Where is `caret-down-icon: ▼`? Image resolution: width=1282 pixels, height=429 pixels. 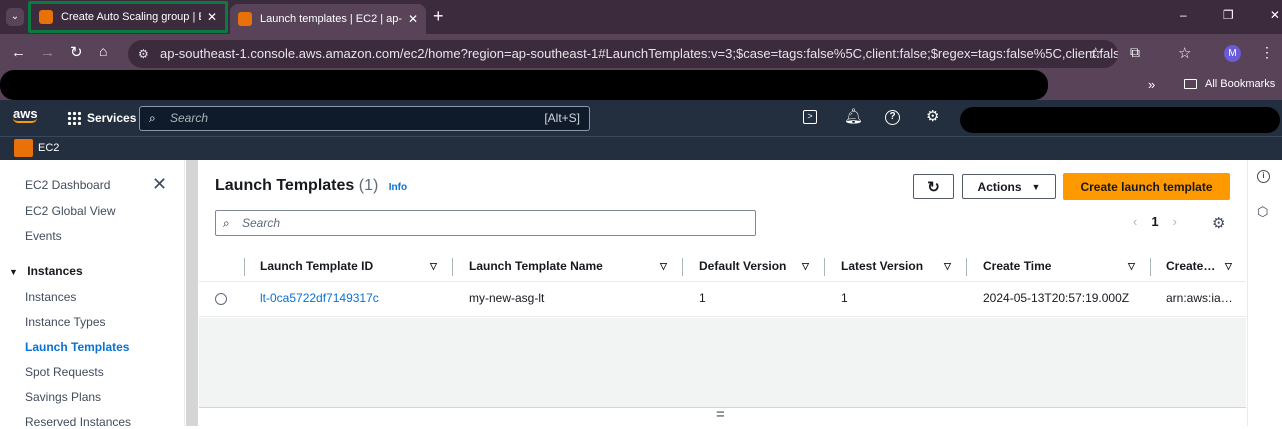
caret-down-icon: ▼ is located at coordinates (13, 272).